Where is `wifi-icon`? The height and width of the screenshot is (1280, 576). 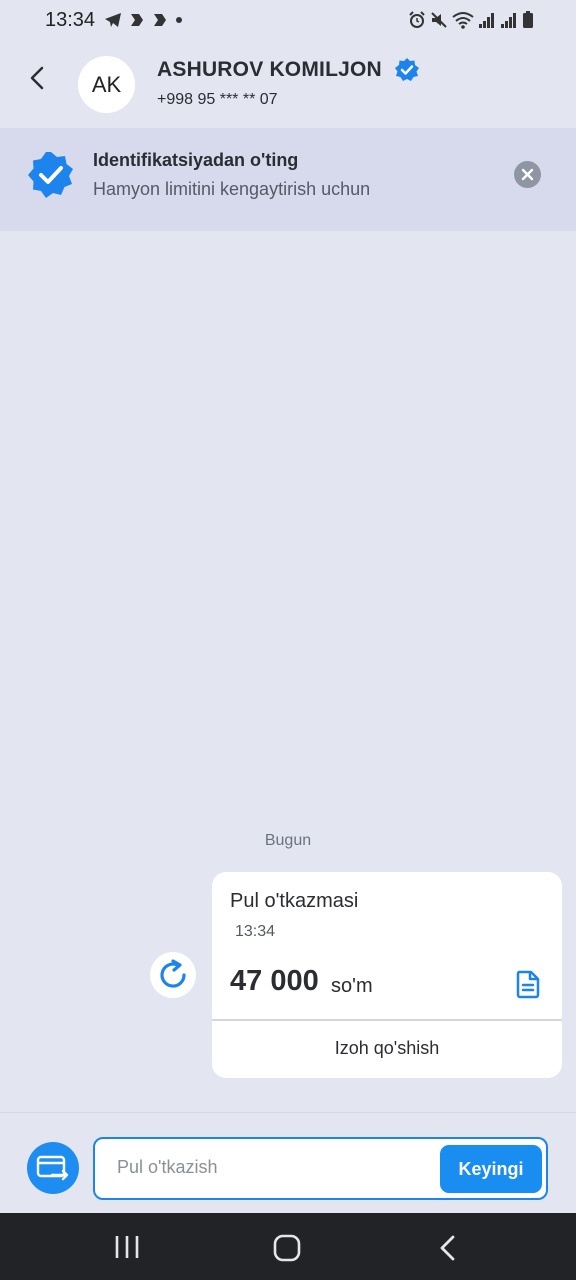
wifi-icon is located at coordinates (463, 20).